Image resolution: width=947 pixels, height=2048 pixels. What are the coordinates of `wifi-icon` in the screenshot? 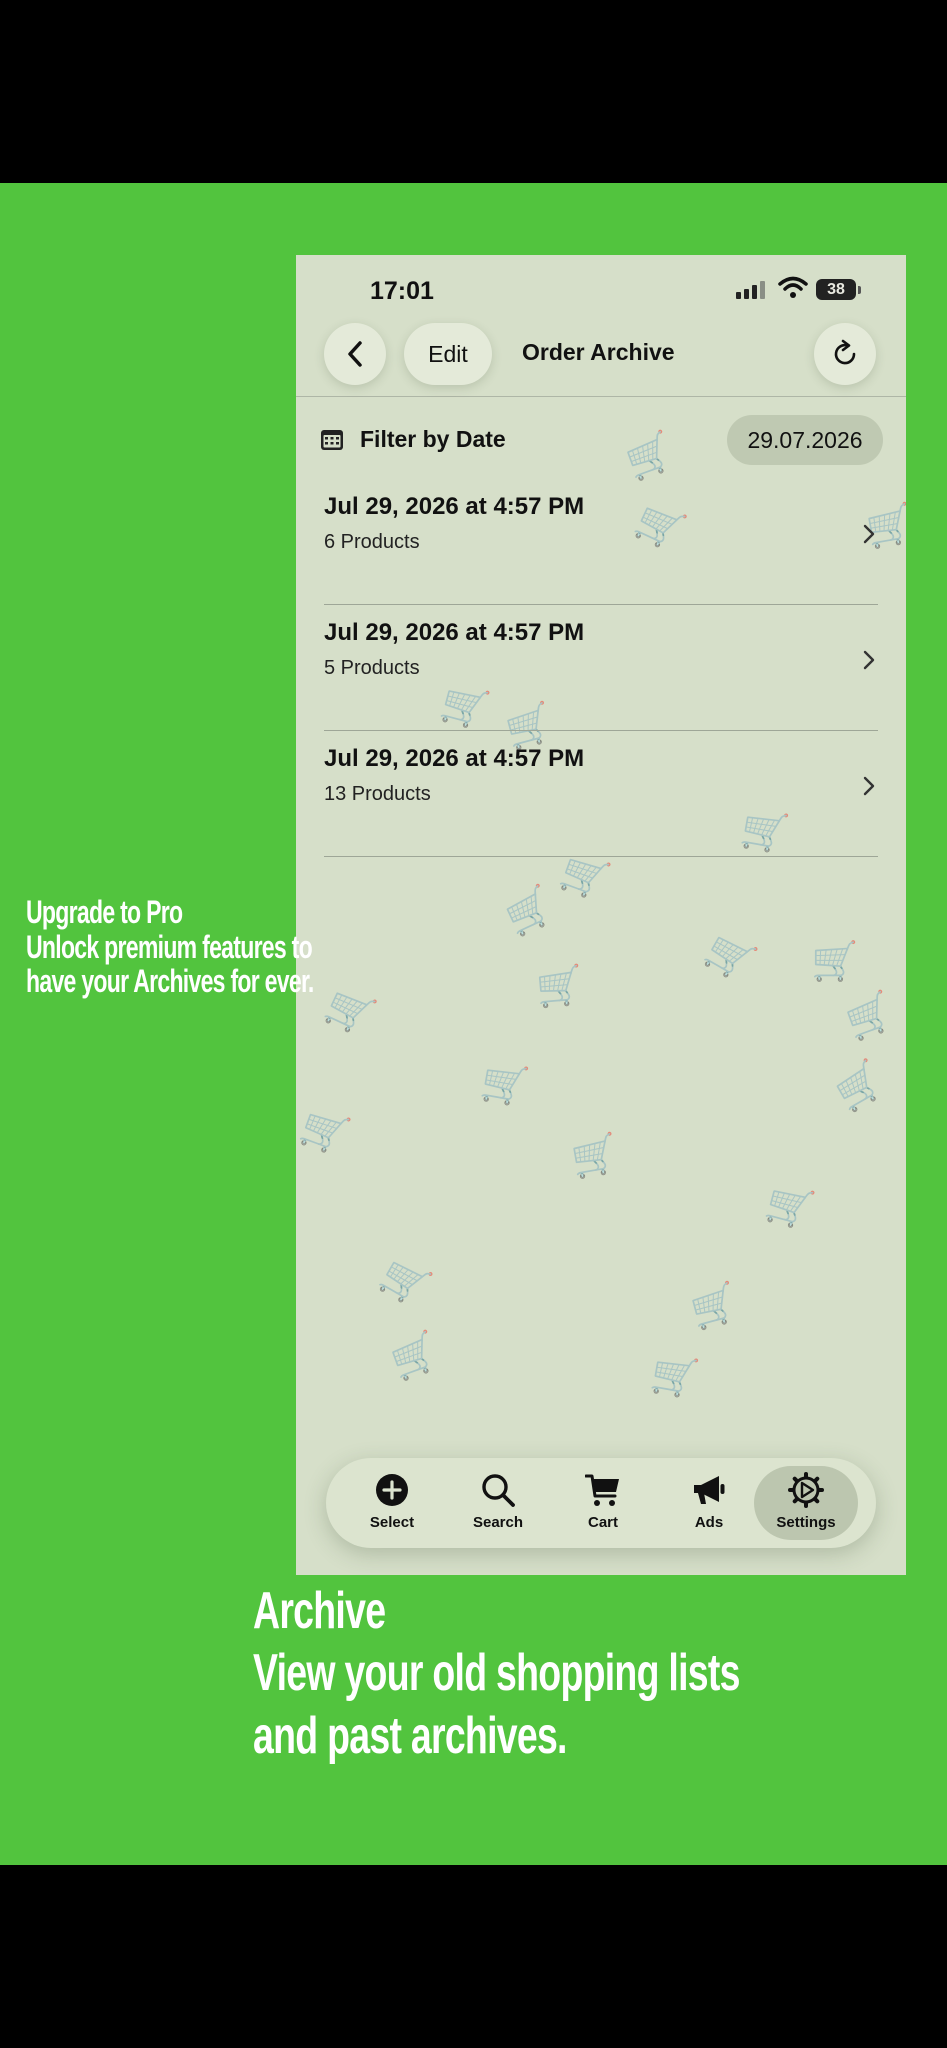 It's located at (793, 287).